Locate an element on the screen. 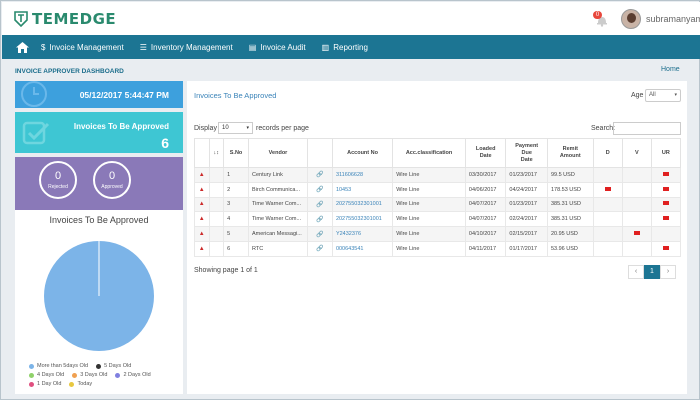 The height and width of the screenshot is (400, 700). nav-item-inventory-management: ☰ Inventory Management is located at coordinates (186, 47).